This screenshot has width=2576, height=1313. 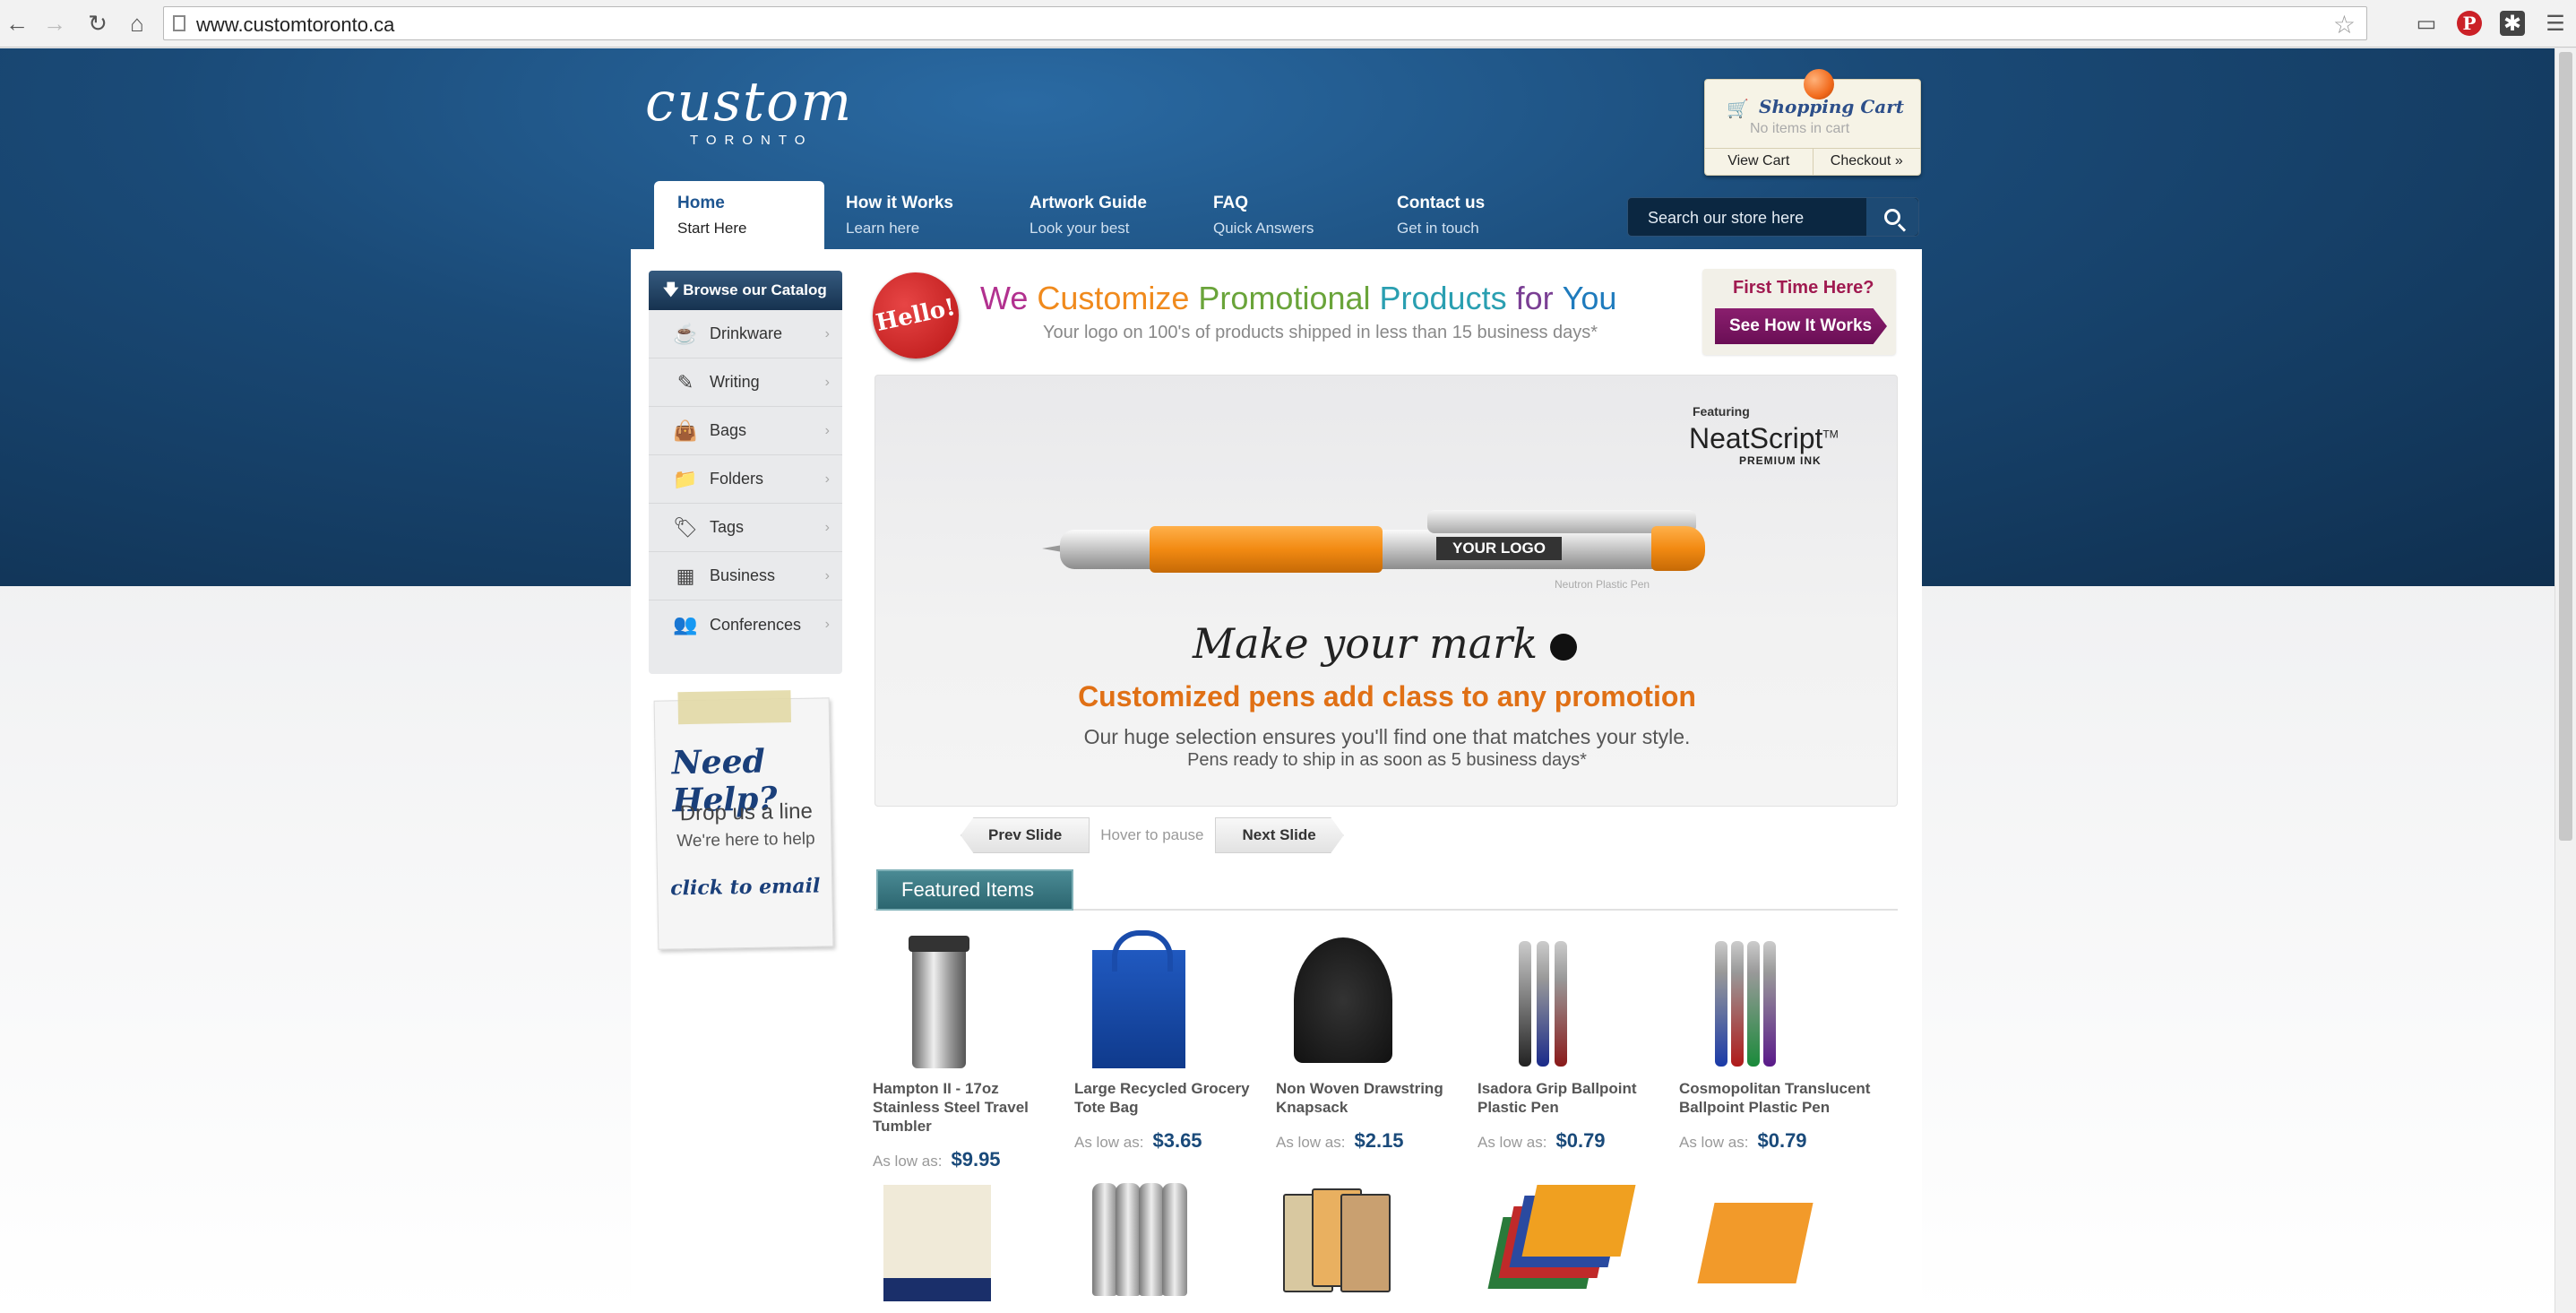 What do you see at coordinates (2512, 23) in the screenshot?
I see `extension-icon: ✱` at bounding box center [2512, 23].